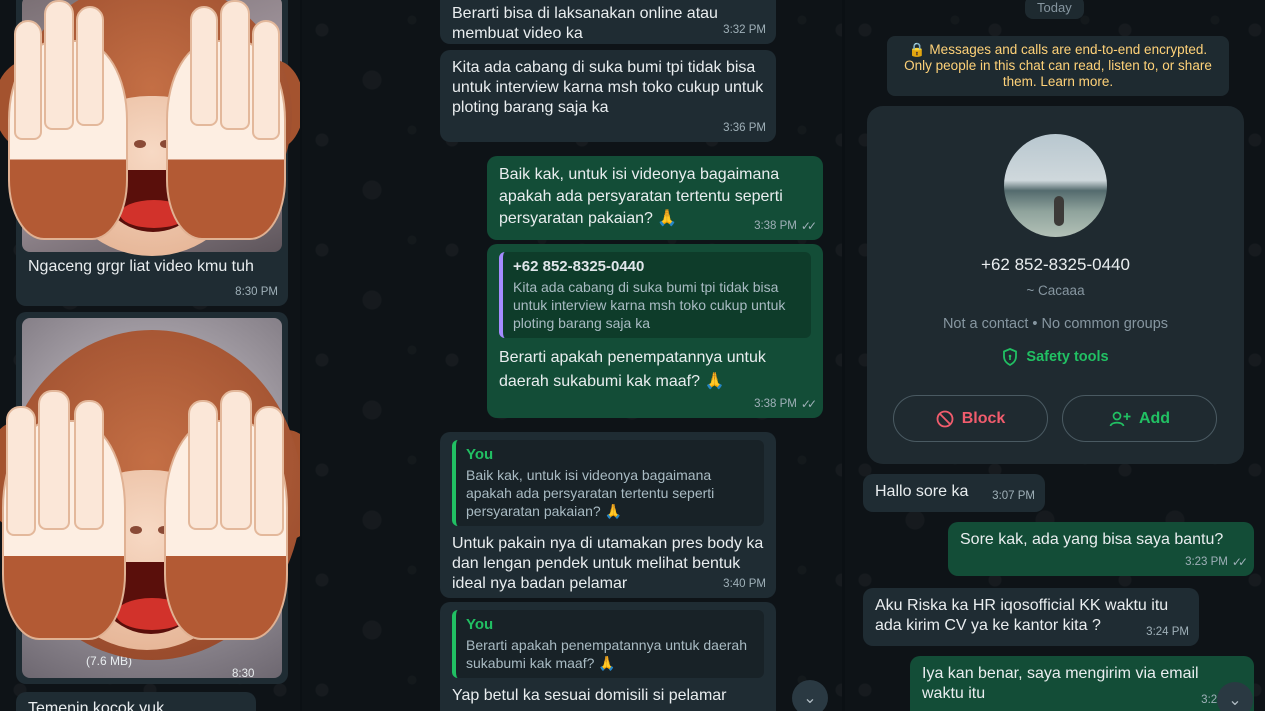  Describe the element at coordinates (1167, 632) in the screenshot. I see `message-time: 3:24 PM` at that location.